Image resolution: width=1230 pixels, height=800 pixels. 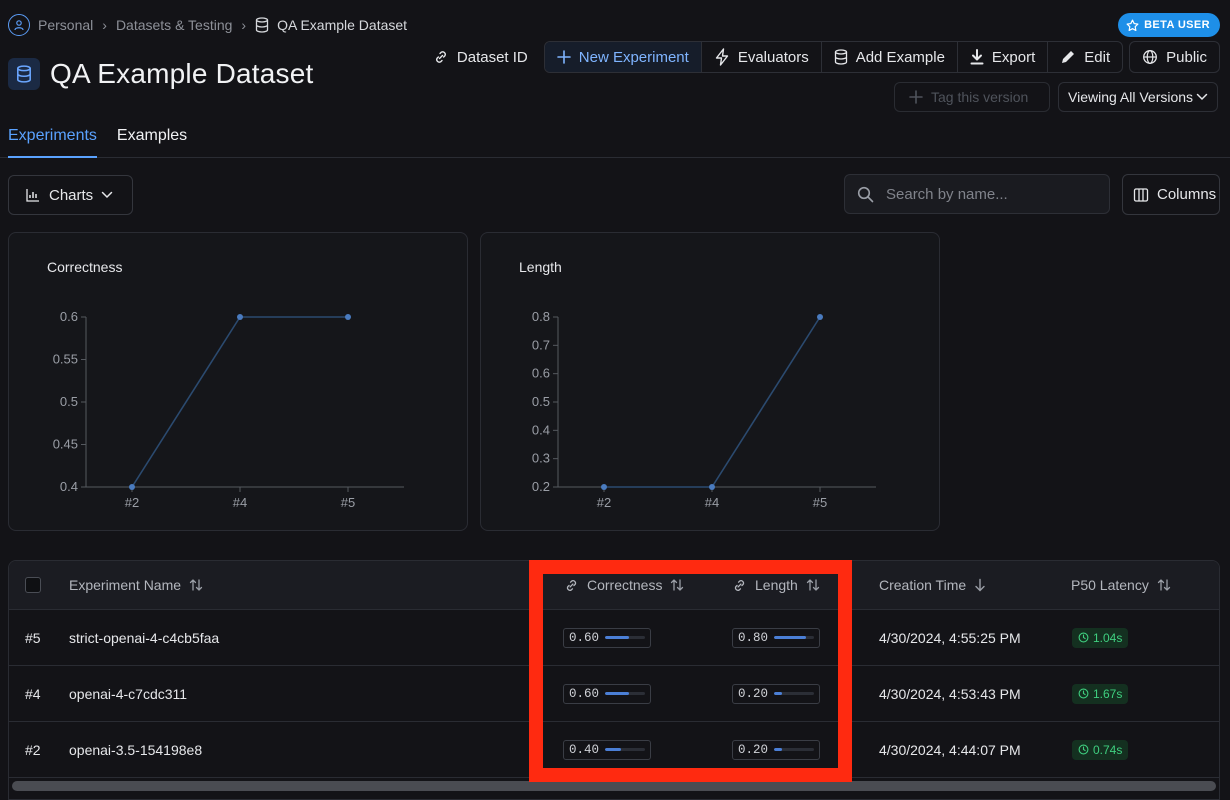 I want to click on latency-cell: 1.04s, so click(x=1100, y=637).